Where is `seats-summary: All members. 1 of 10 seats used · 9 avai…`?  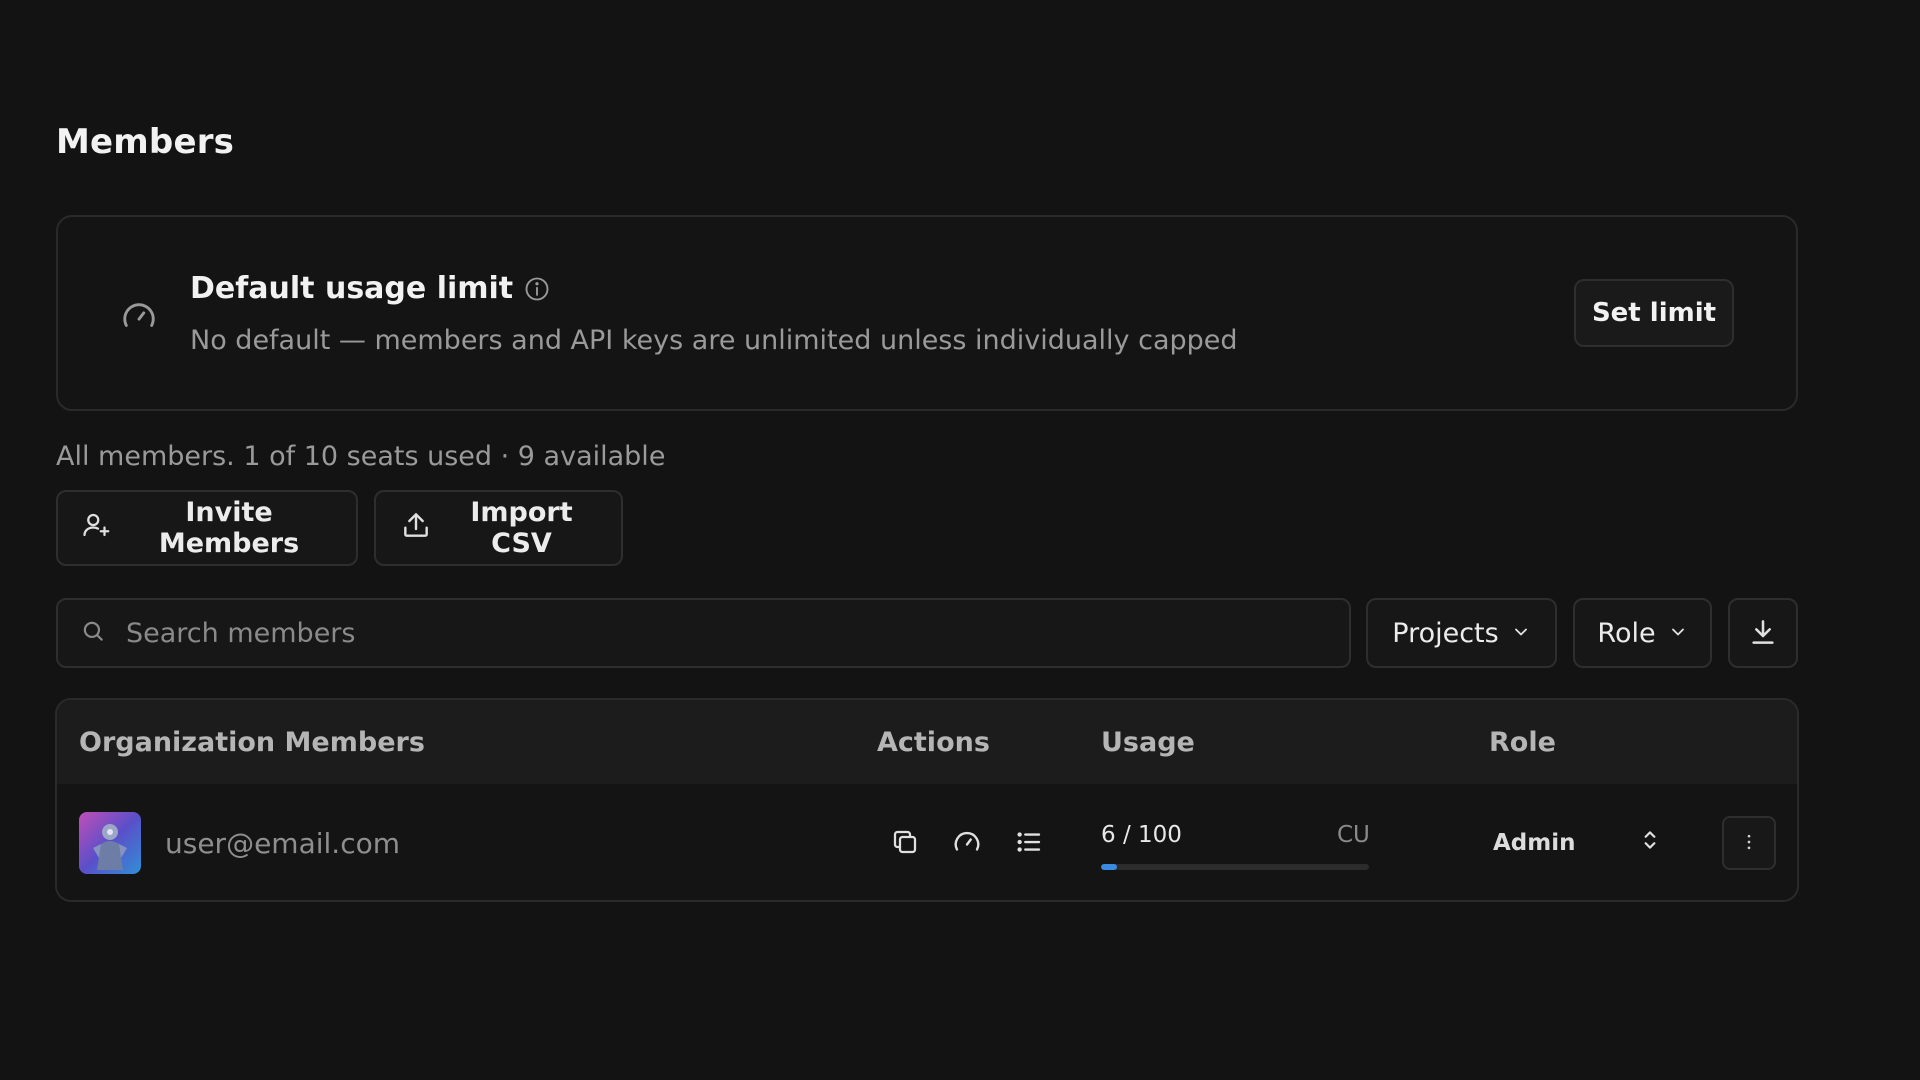
seats-summary: All members. 1 of 10 seats used · 9 avai… is located at coordinates (361, 456).